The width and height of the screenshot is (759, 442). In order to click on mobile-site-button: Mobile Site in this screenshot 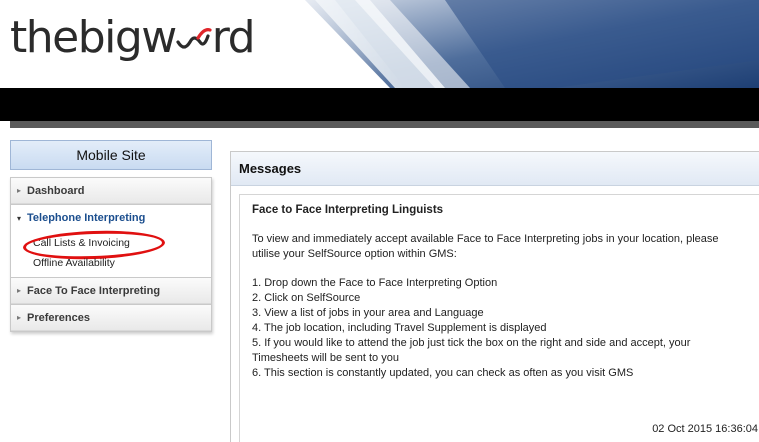, I will do `click(111, 155)`.